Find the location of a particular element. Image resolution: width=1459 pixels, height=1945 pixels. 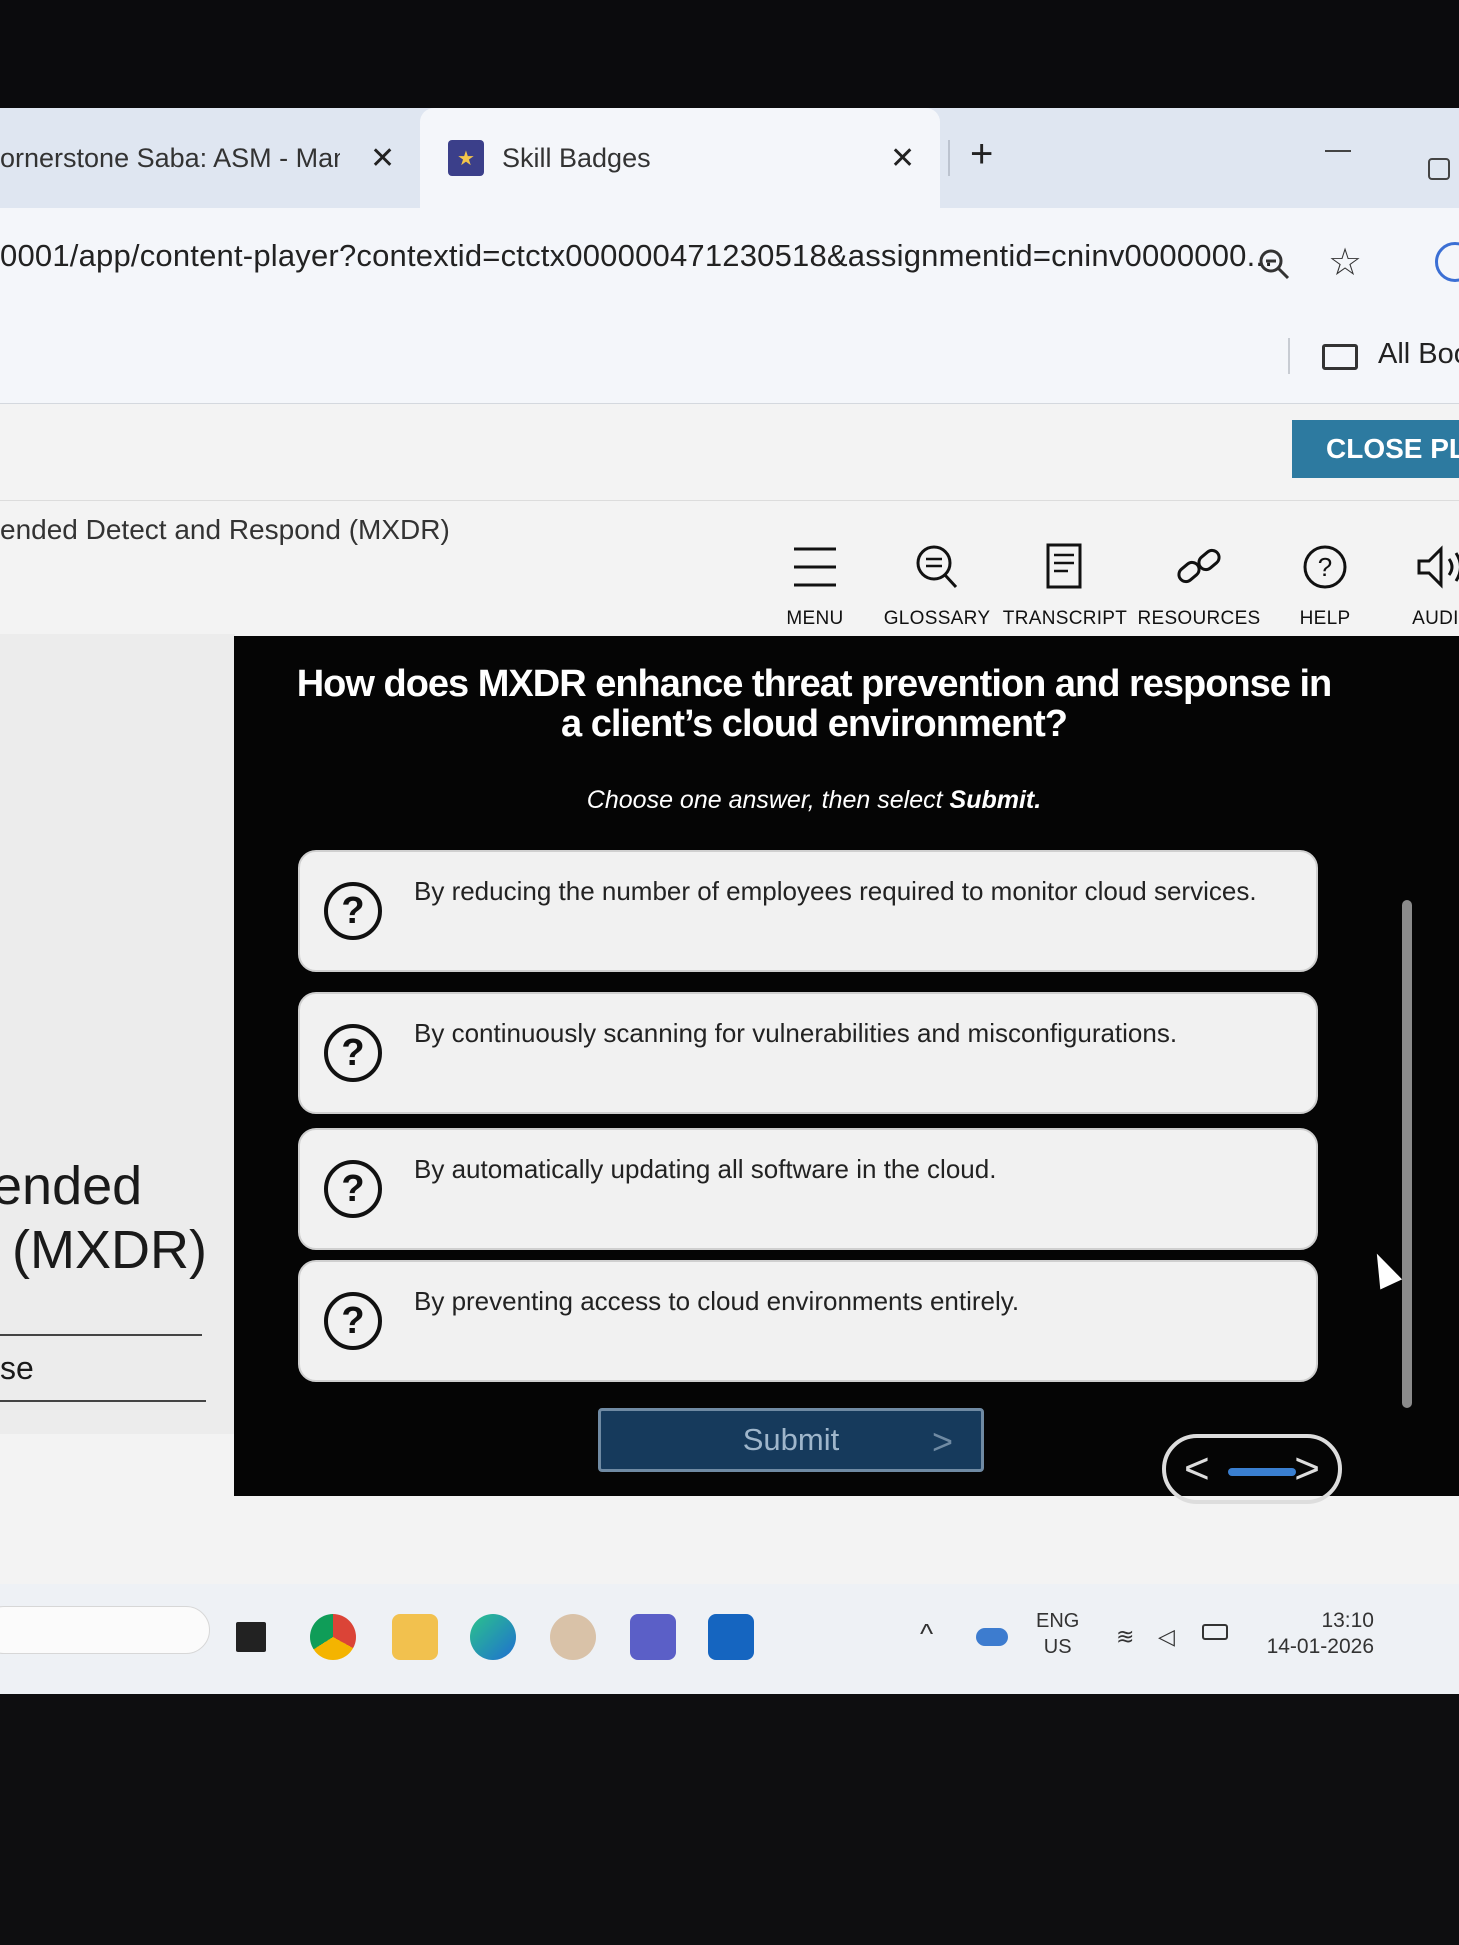

course-sidebar: ended (MXDR) se is located at coordinates (117, 1034).